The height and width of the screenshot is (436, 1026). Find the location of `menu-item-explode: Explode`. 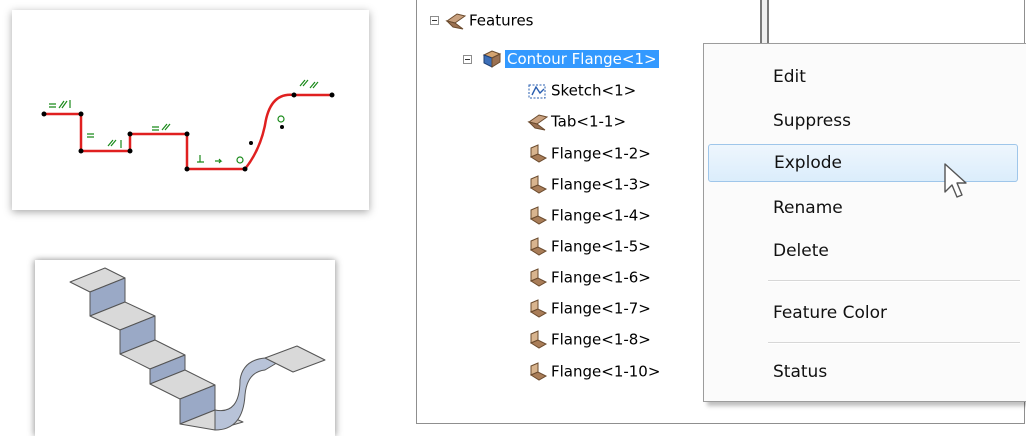

menu-item-explode: Explode is located at coordinates (863, 163).